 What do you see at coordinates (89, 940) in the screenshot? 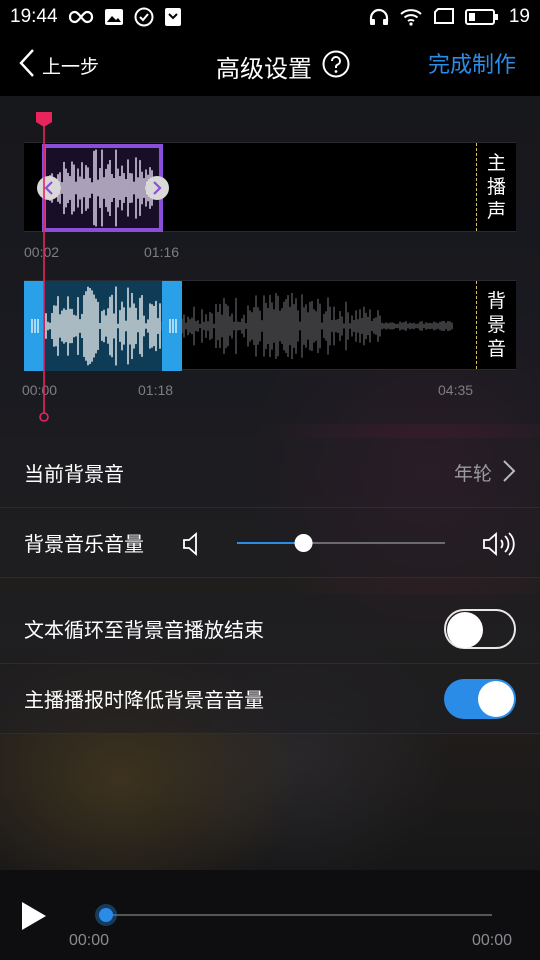
I see `player-current-time: 00:00` at bounding box center [89, 940].